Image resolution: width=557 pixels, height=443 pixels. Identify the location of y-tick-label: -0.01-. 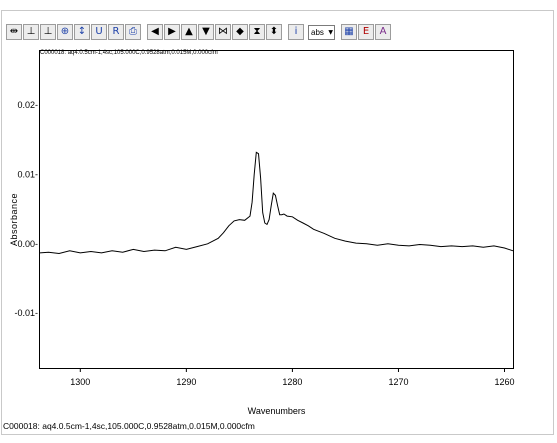
(26, 313).